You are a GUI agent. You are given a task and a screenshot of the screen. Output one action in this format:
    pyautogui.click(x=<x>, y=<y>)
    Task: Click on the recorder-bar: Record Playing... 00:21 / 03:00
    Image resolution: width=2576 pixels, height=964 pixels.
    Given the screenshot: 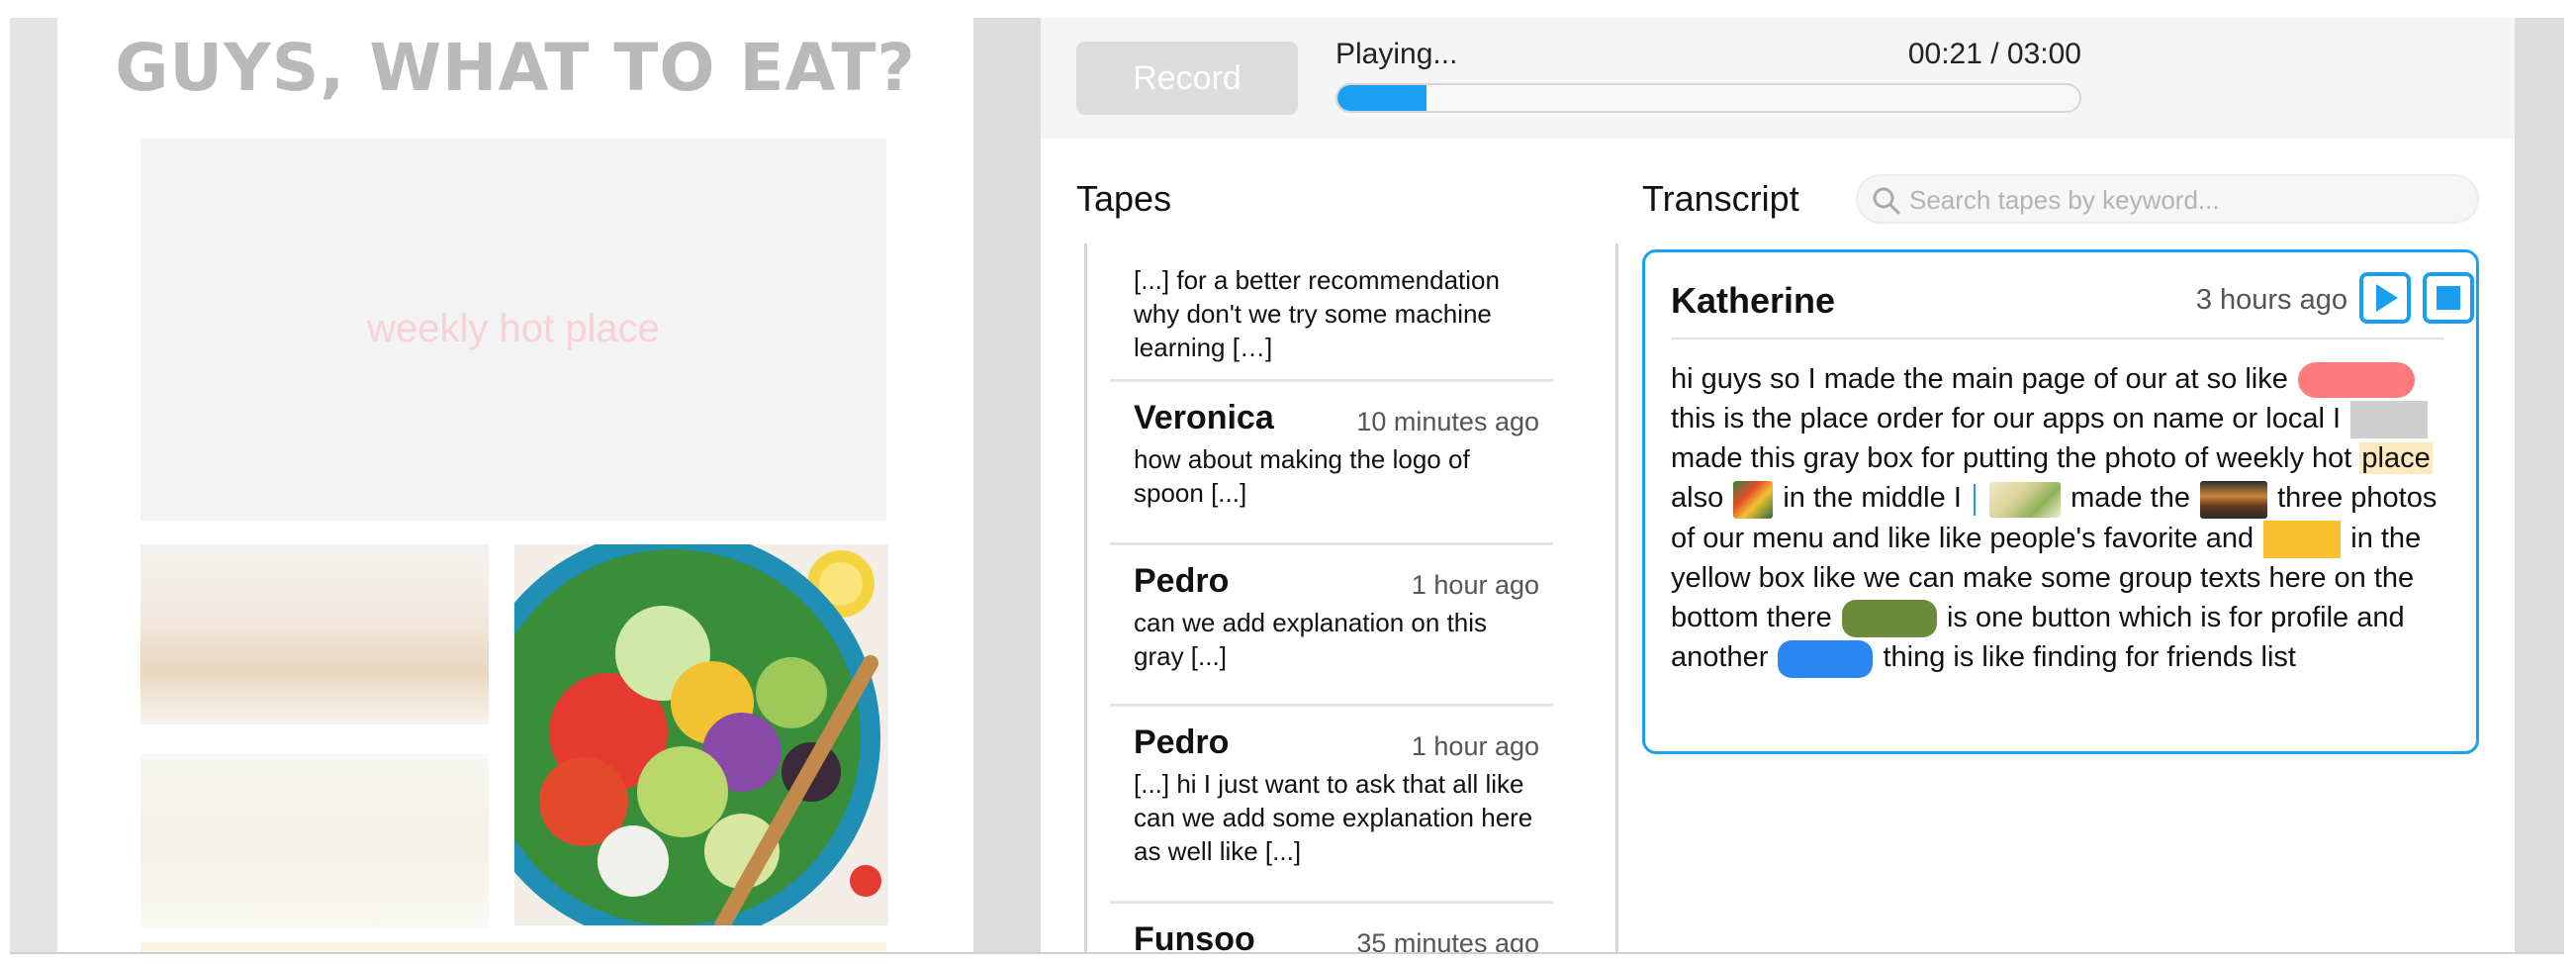 What is the action you would take?
    pyautogui.click(x=1778, y=78)
    